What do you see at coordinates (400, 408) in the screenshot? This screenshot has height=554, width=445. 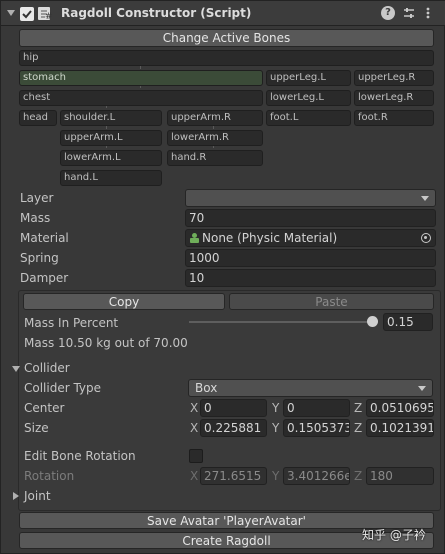 I see `center-z-field: 0.0510695` at bounding box center [400, 408].